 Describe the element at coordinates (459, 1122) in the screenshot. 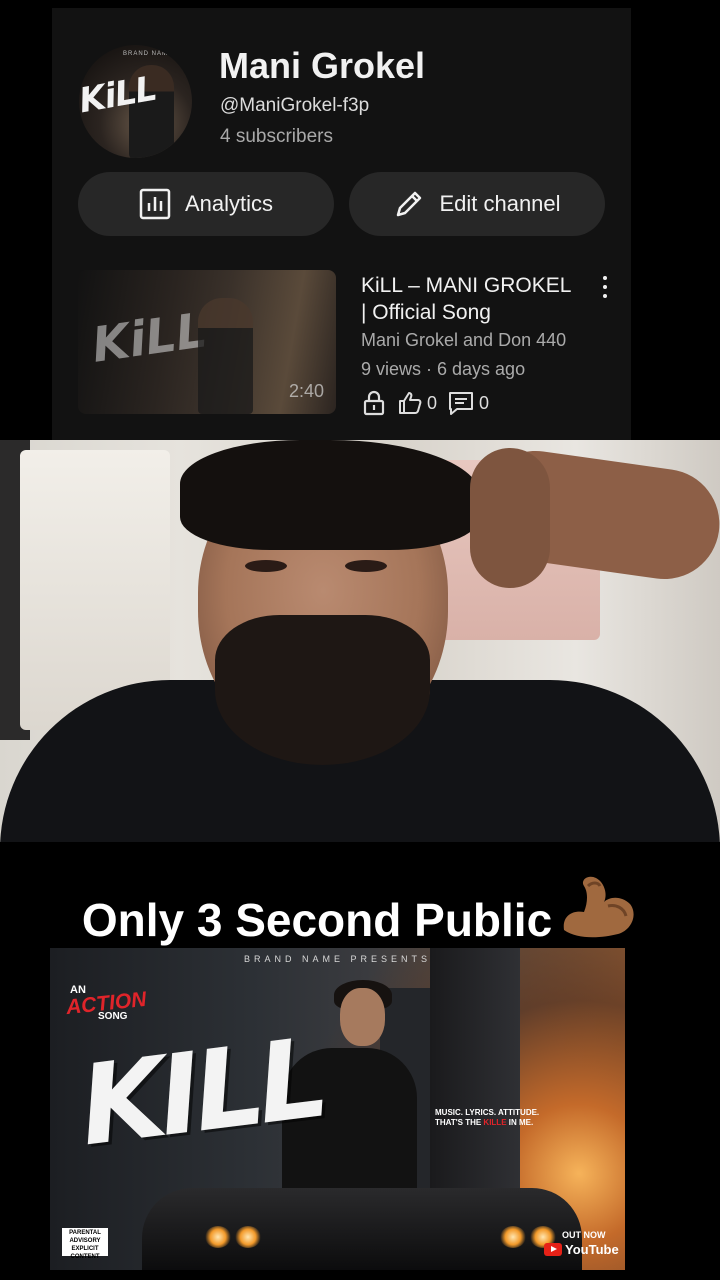

I see `tagline-part: THAT'S THE` at that location.